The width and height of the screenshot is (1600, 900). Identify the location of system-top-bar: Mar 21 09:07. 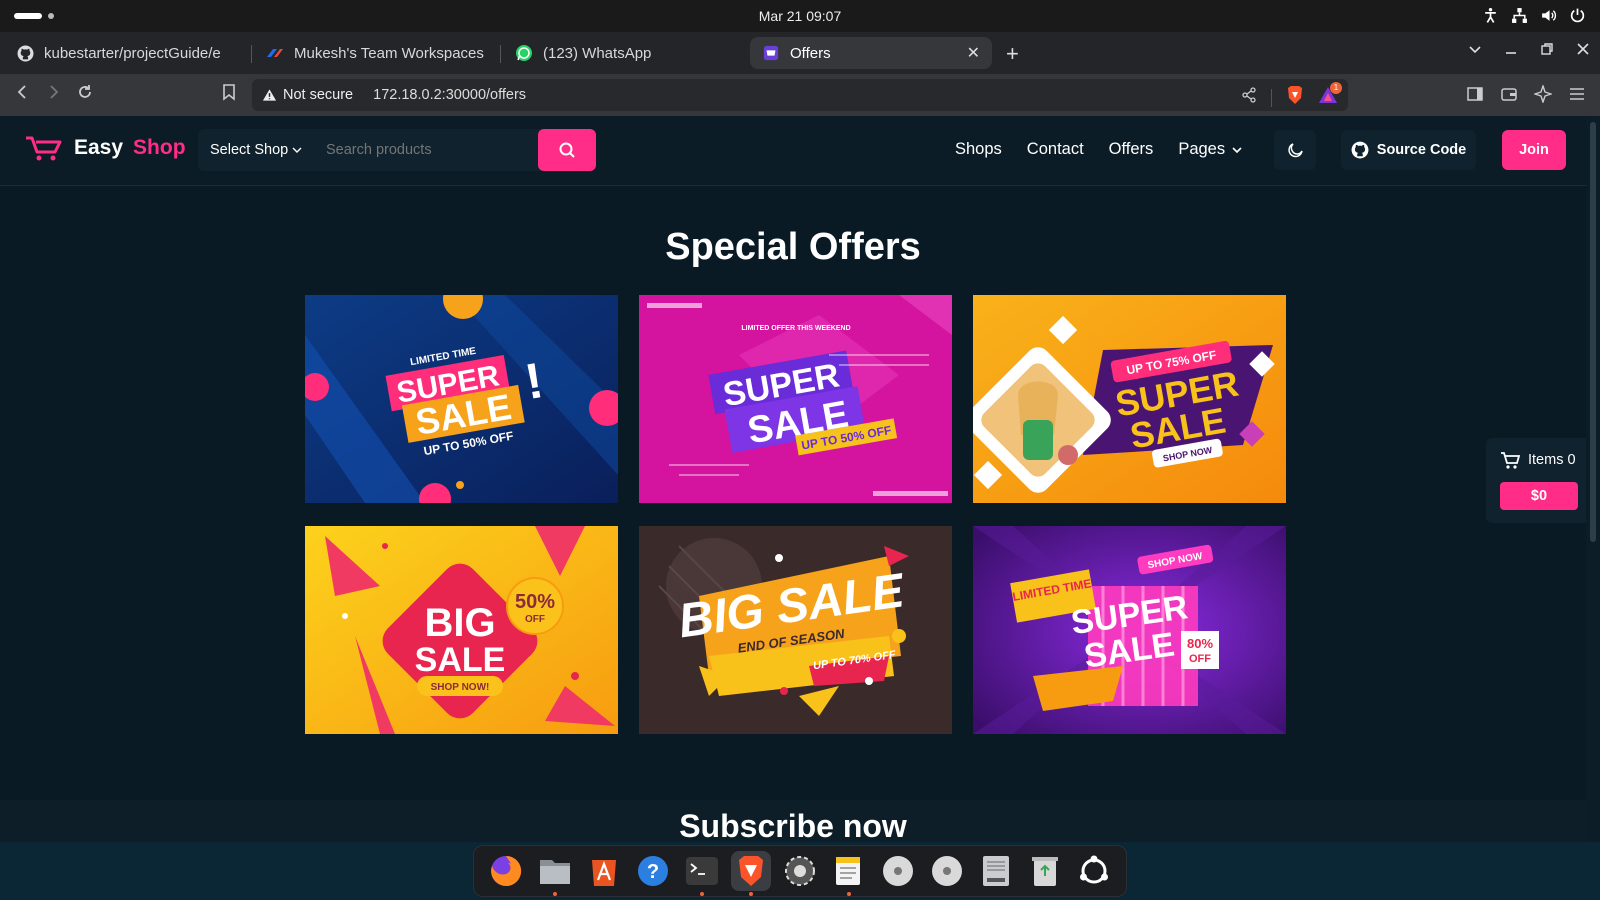
(800, 16).